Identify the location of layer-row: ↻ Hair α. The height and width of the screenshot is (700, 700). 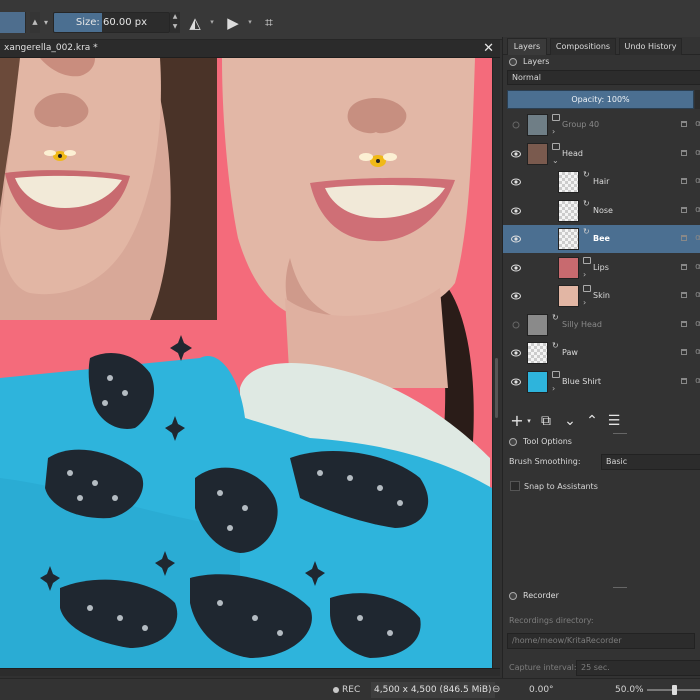
(601, 182).